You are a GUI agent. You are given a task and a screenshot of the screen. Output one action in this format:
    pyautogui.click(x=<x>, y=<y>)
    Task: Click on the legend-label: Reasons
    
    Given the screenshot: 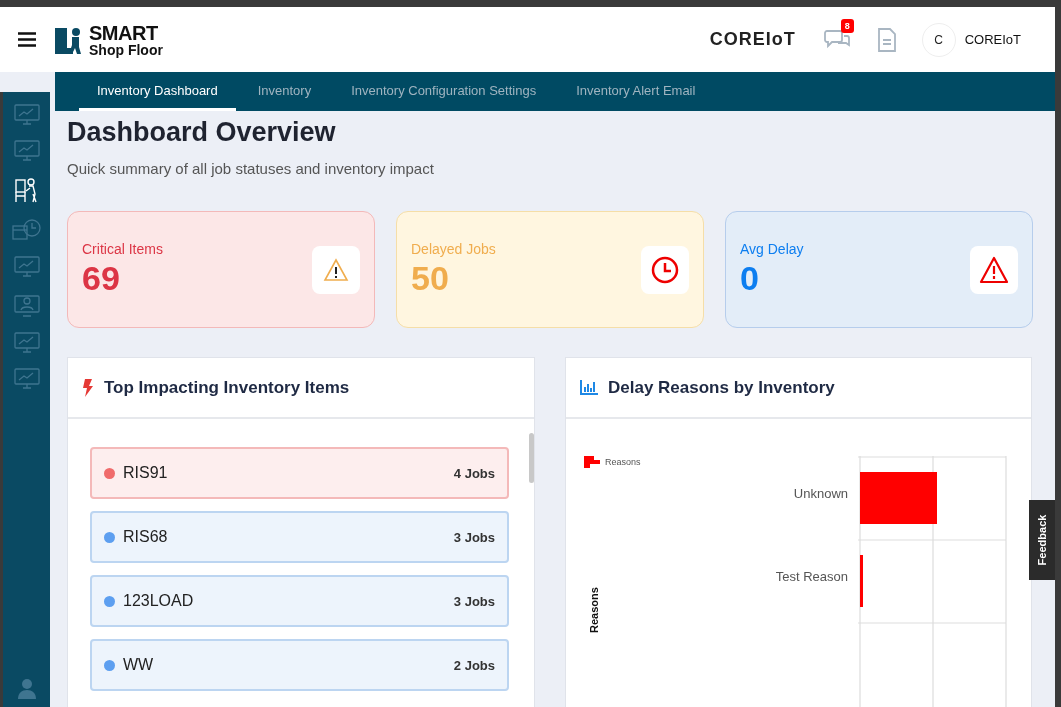 What is the action you would take?
    pyautogui.click(x=623, y=462)
    